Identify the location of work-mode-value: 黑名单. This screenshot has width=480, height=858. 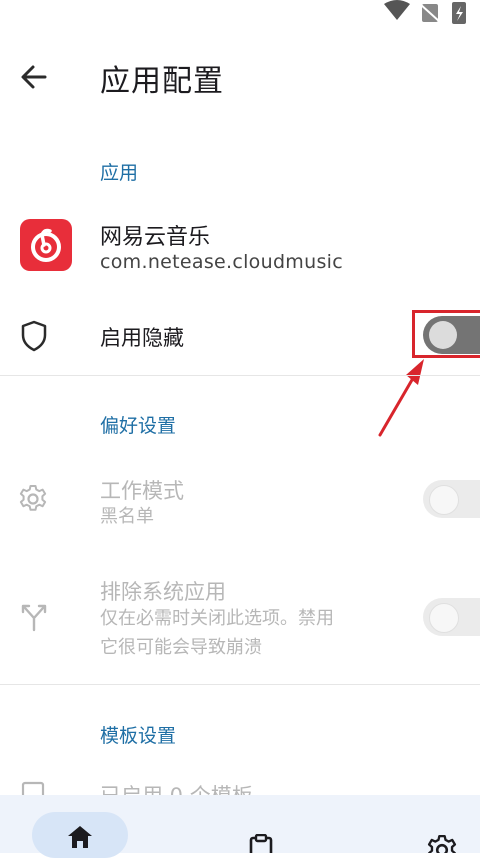
(127, 516).